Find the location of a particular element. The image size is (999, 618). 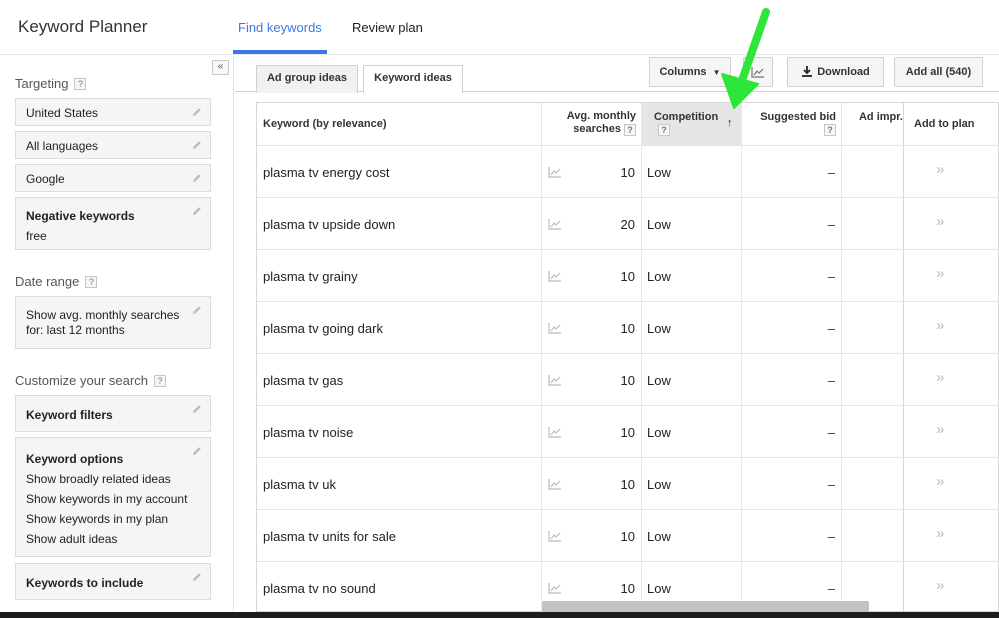

tab-find-keywords: Find keywords is located at coordinates (280, 27).